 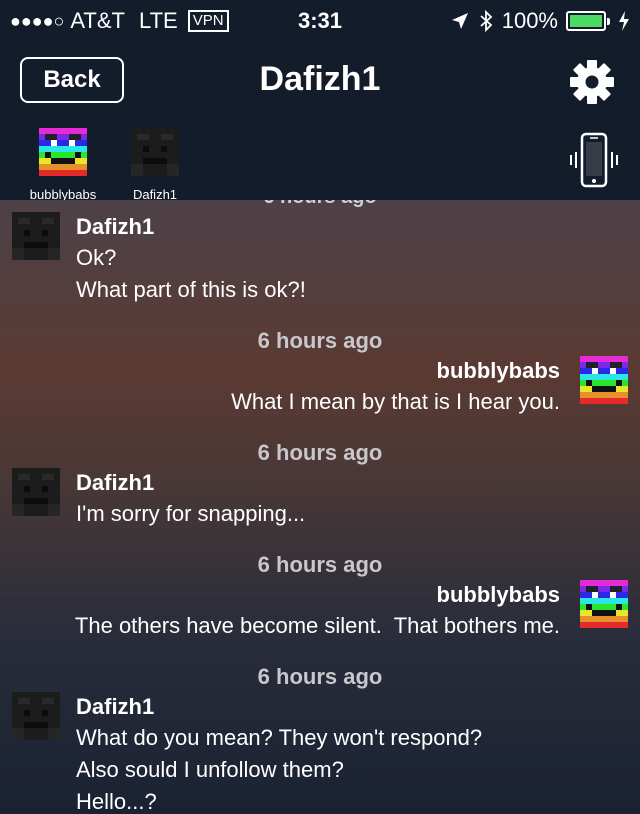 What do you see at coordinates (116, 801) in the screenshot?
I see `message-text: Hello...?` at bounding box center [116, 801].